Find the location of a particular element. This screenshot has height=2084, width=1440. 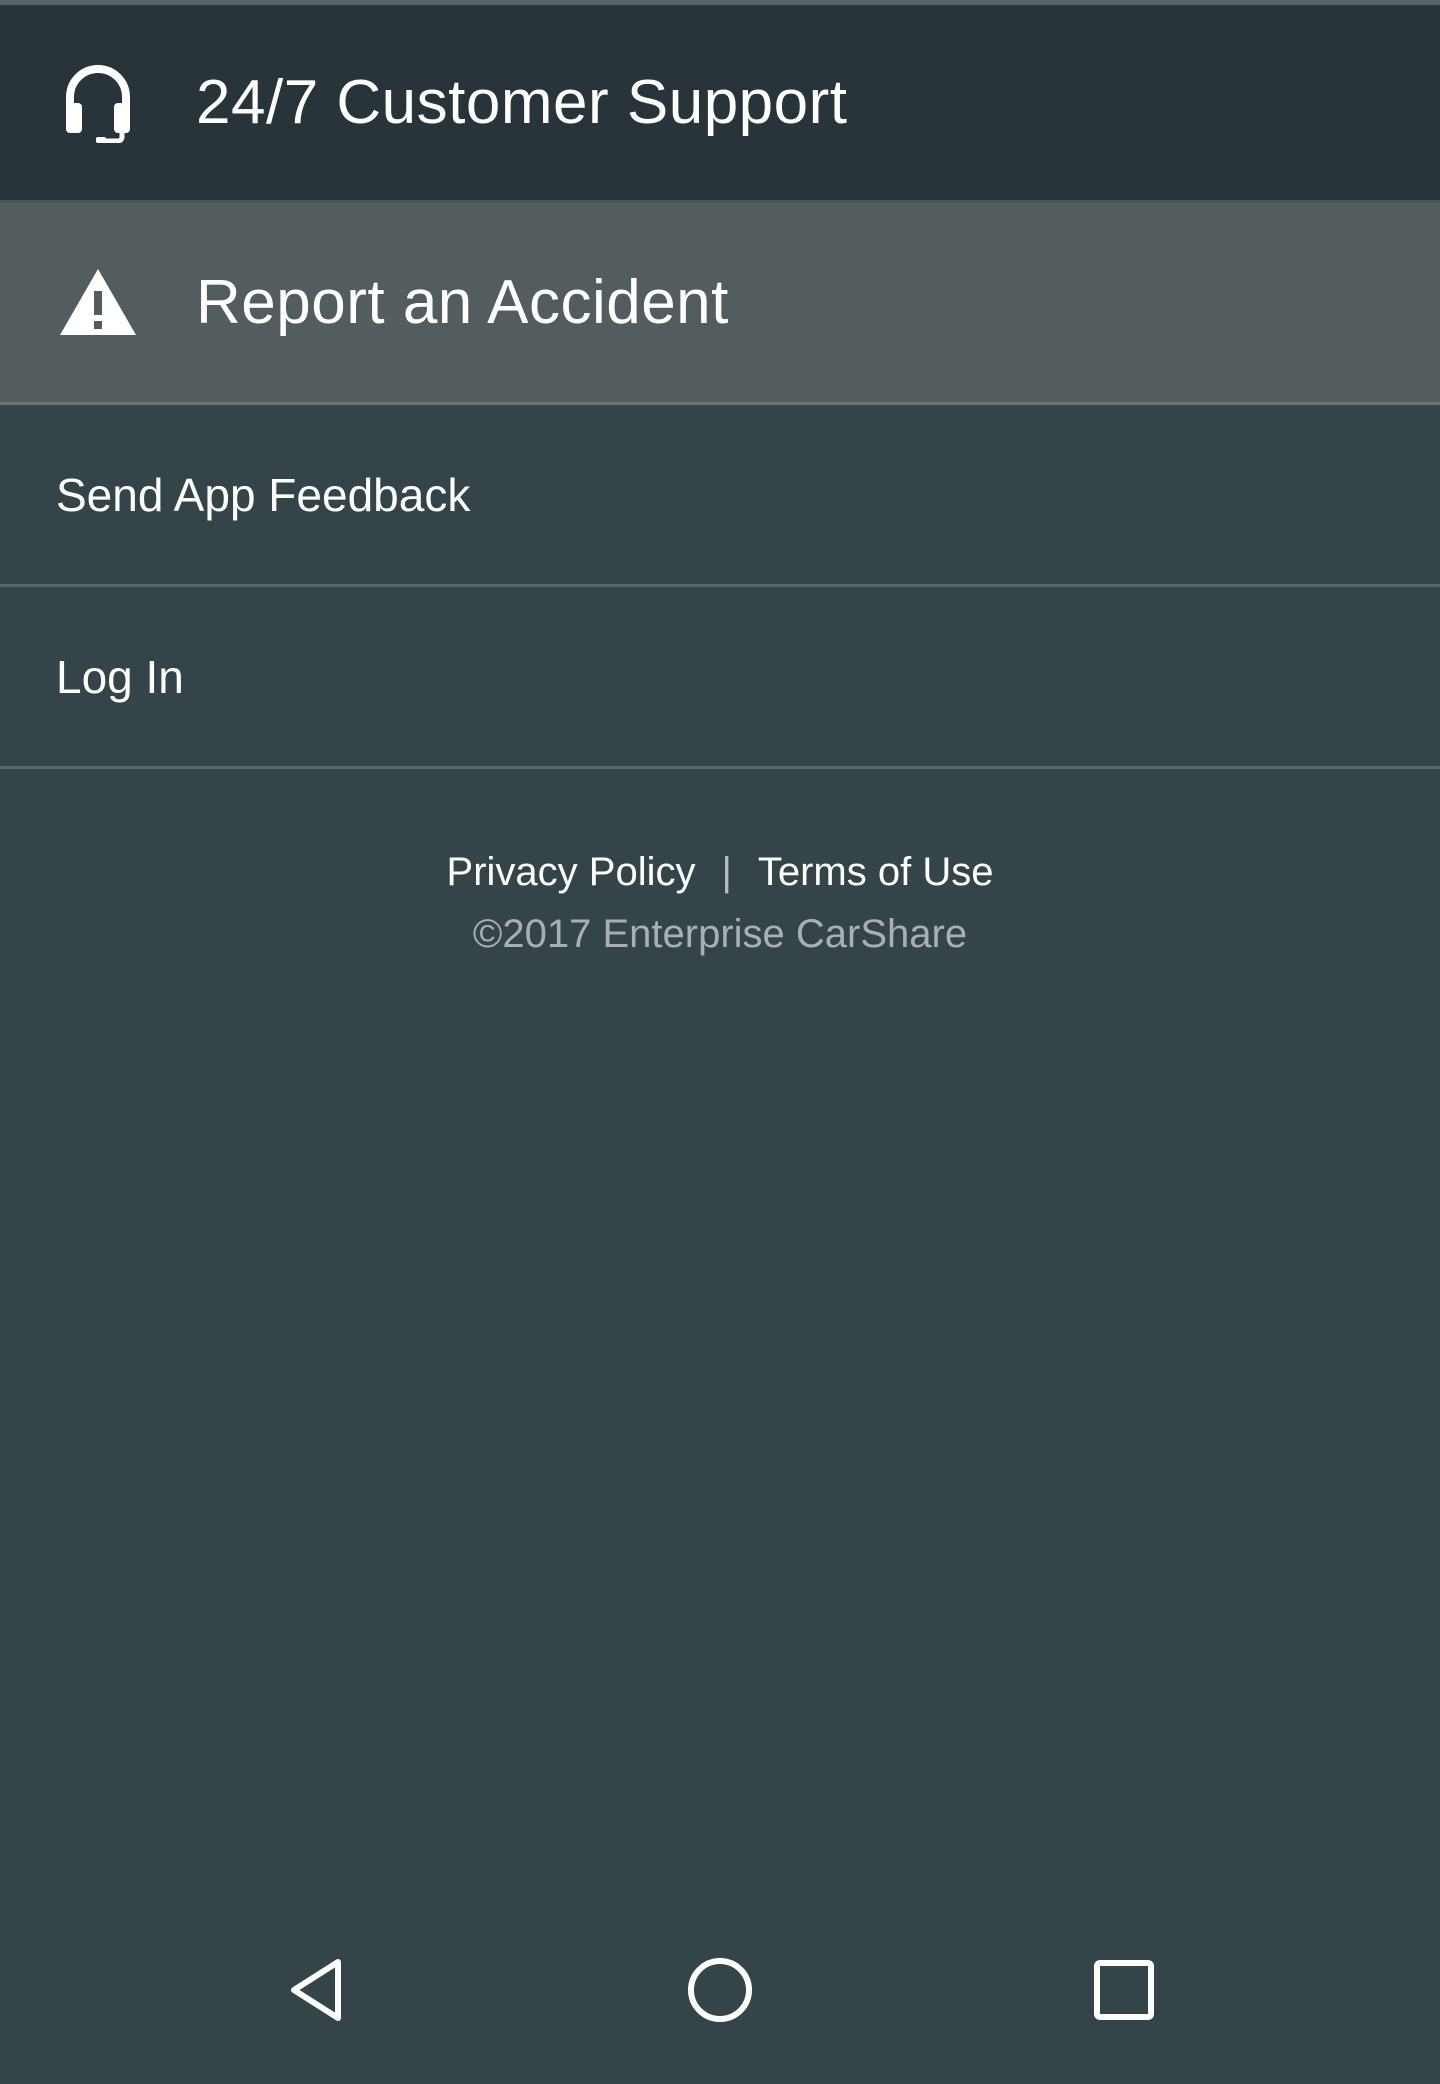

menu-item-log-in: Log In is located at coordinates (720, 678).